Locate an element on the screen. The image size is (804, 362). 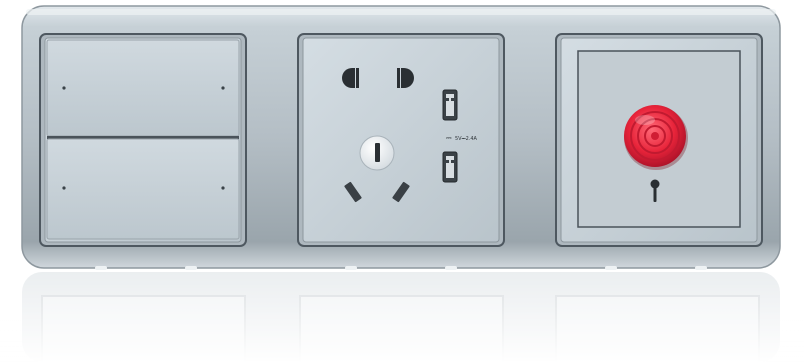
usb-rating-label: ⎓ 5V⎓2.4A is located at coordinates (462, 138).